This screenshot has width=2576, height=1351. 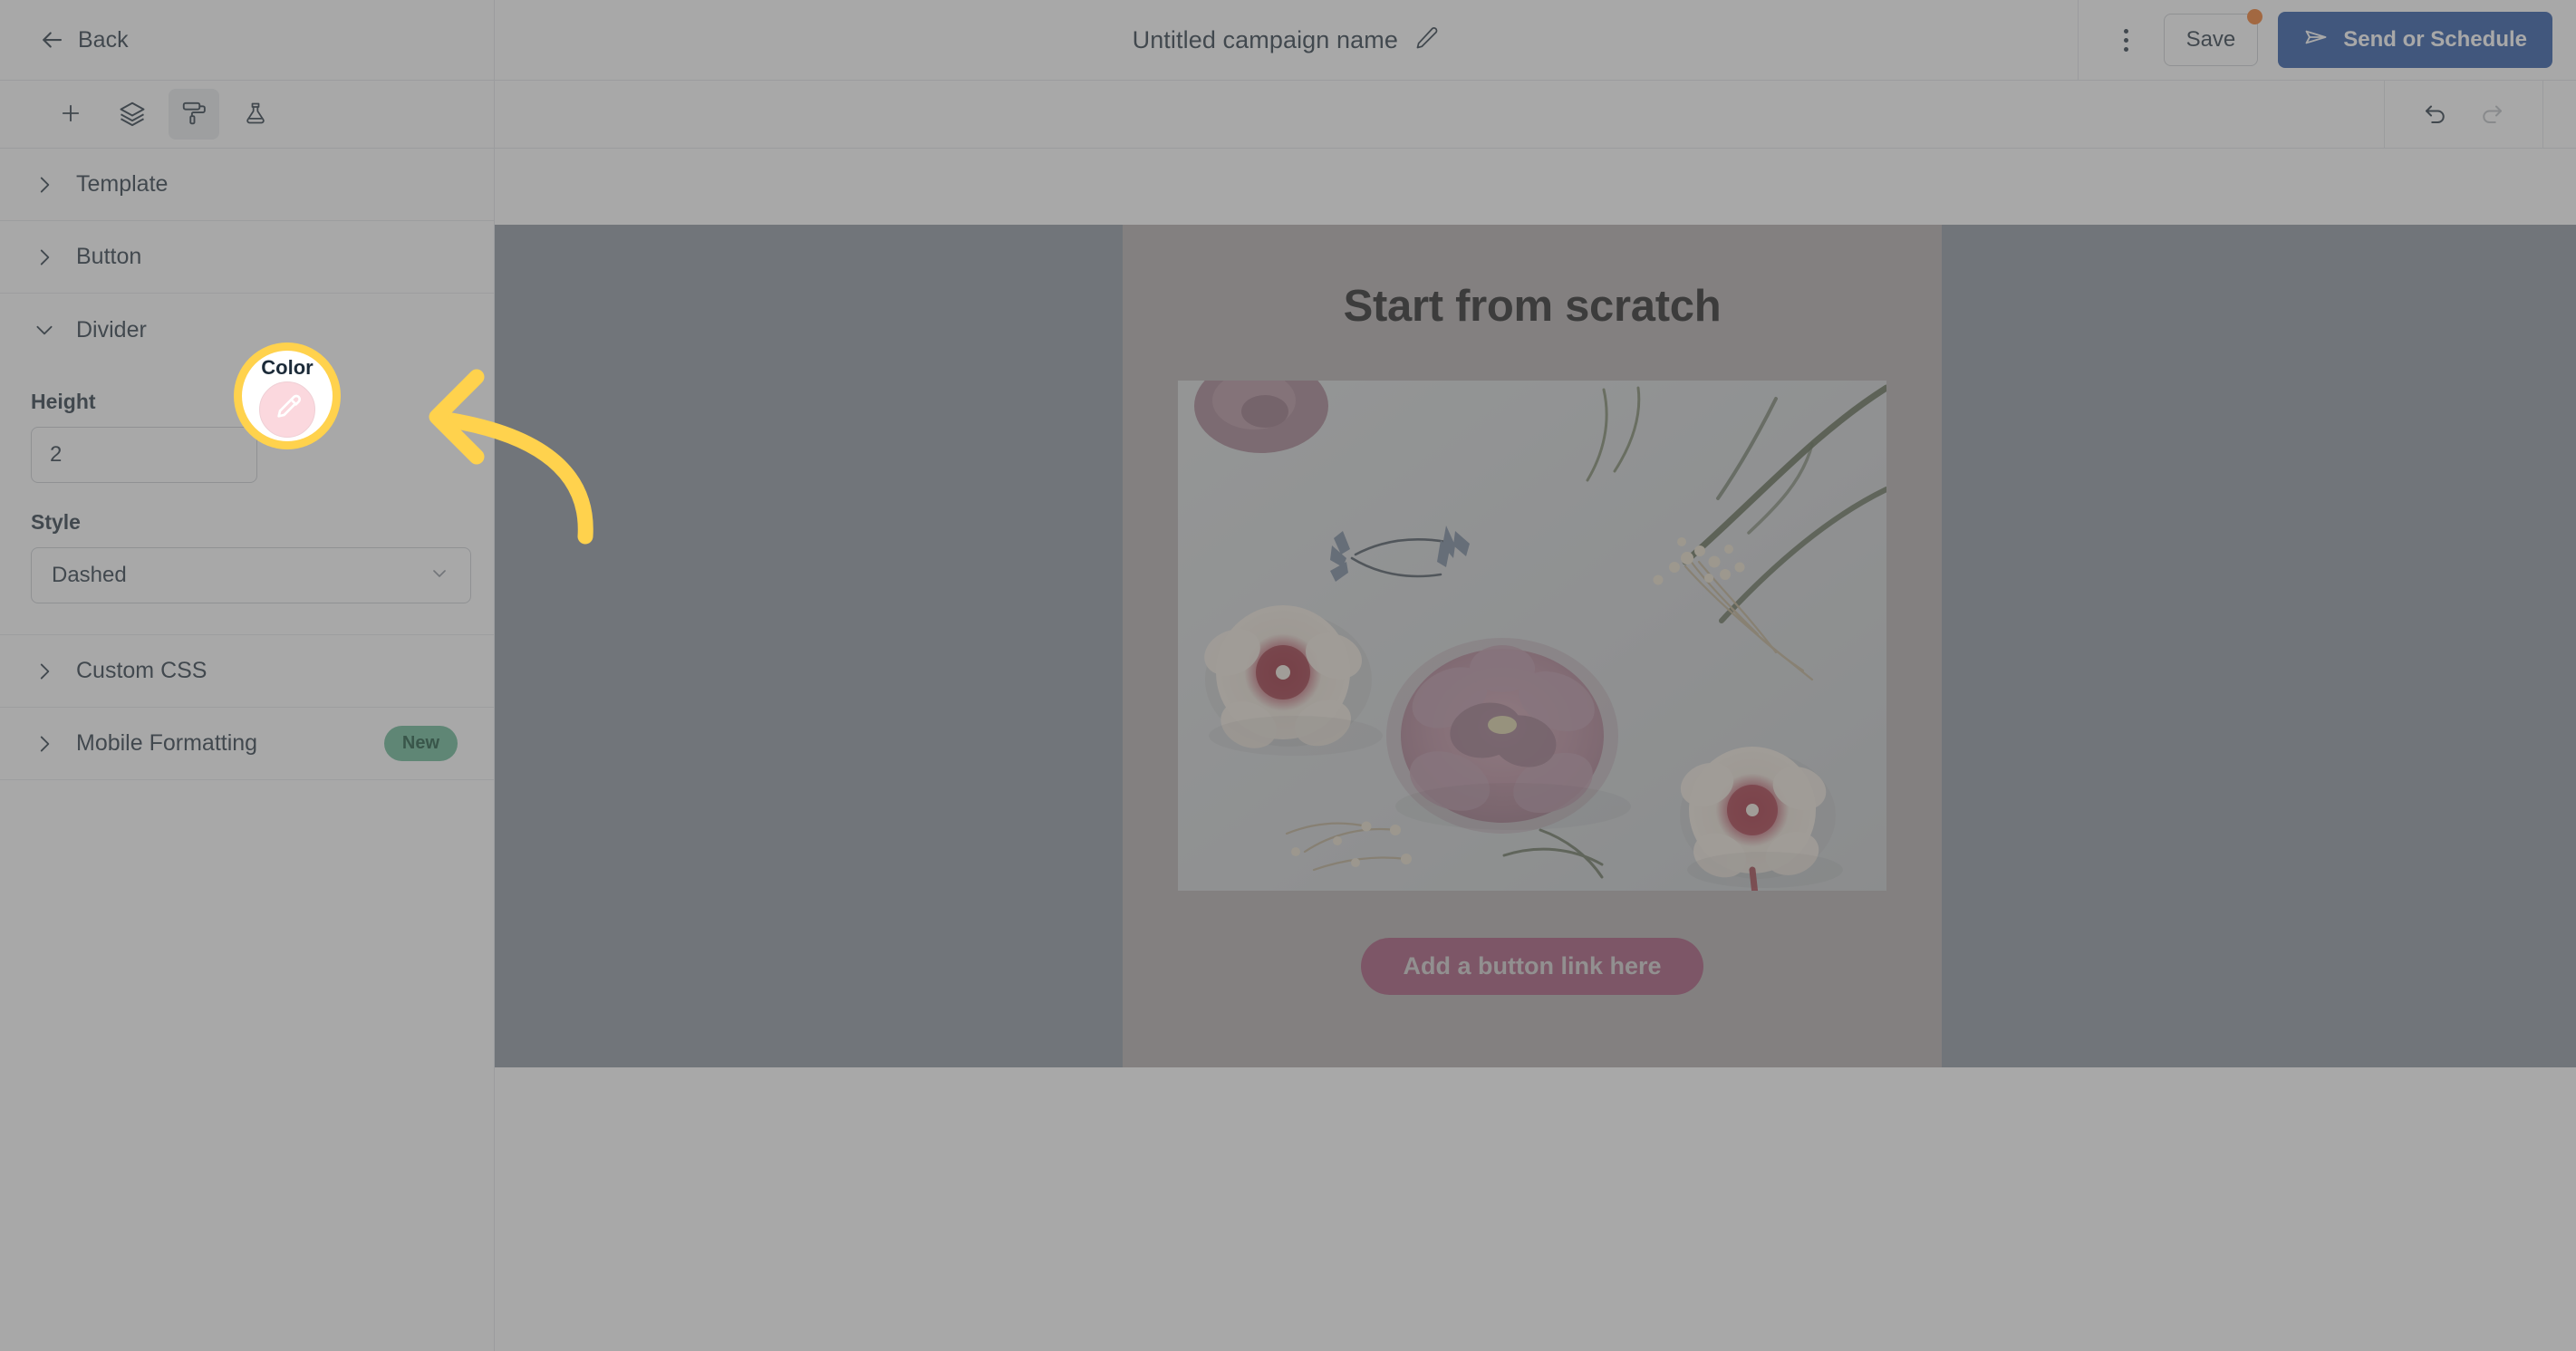 What do you see at coordinates (1535, 115) in the screenshot?
I see `canvas-toolbar` at bounding box center [1535, 115].